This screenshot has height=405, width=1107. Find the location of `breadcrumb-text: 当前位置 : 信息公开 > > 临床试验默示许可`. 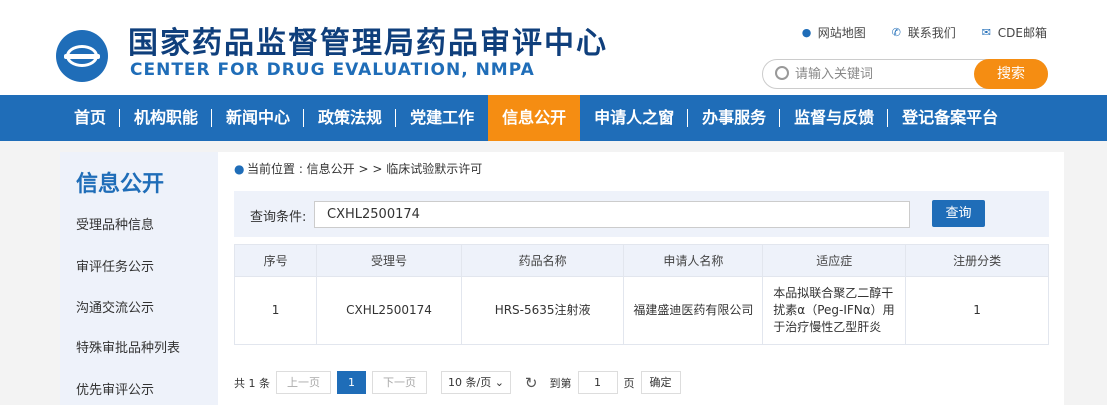

breadcrumb-text: 当前位置 : 信息公开 > > 临床试验默示许可 is located at coordinates (365, 169).